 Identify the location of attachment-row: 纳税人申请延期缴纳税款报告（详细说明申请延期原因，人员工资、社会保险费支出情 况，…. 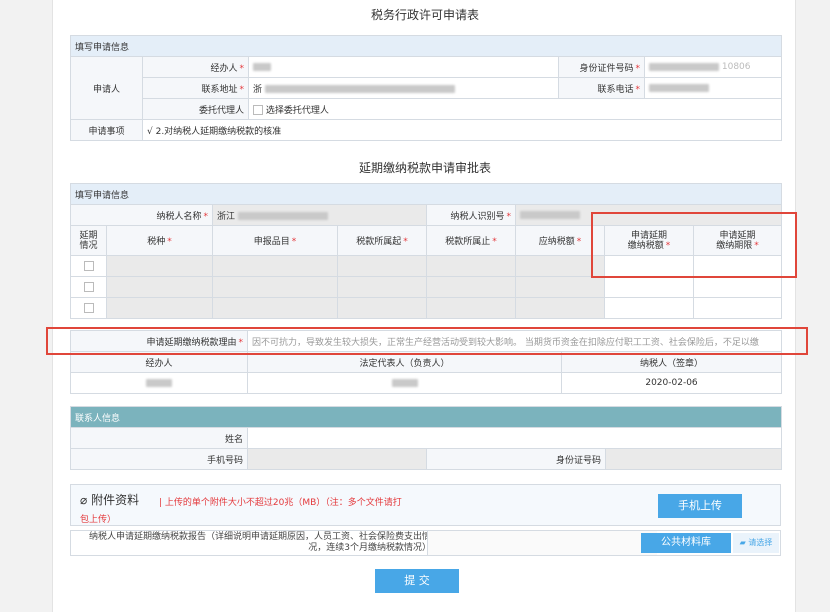
(425, 543).